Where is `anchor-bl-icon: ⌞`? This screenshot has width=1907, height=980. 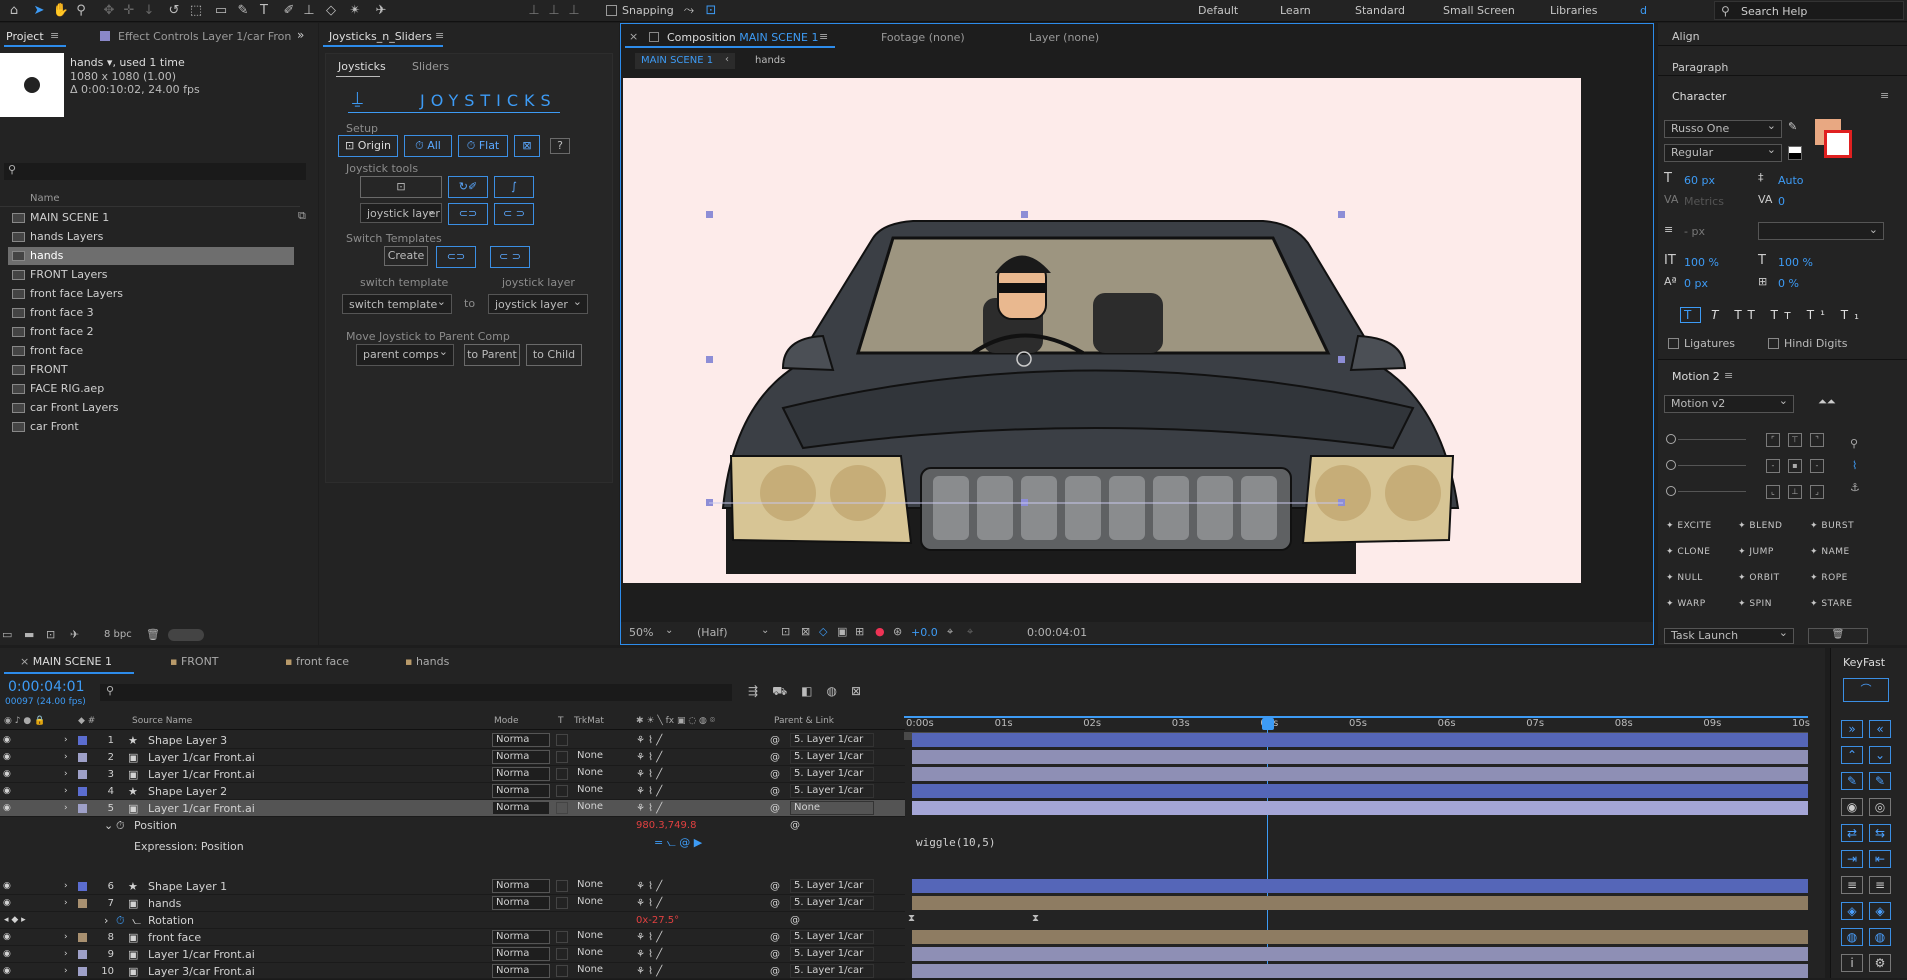 anchor-bl-icon: ⌞ is located at coordinates (1773, 492).